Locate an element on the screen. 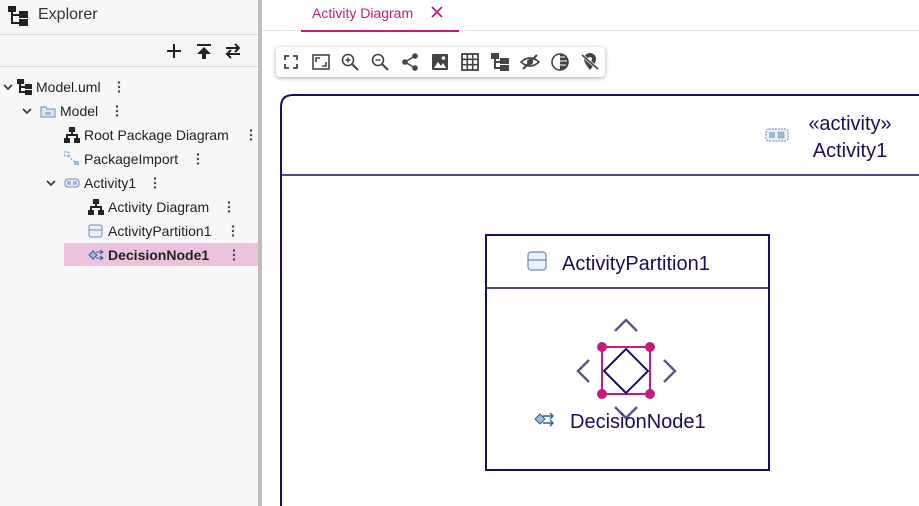 This screenshot has width=919, height=506. tab-activity-diagram: Activity Diagram is located at coordinates (380, 16).